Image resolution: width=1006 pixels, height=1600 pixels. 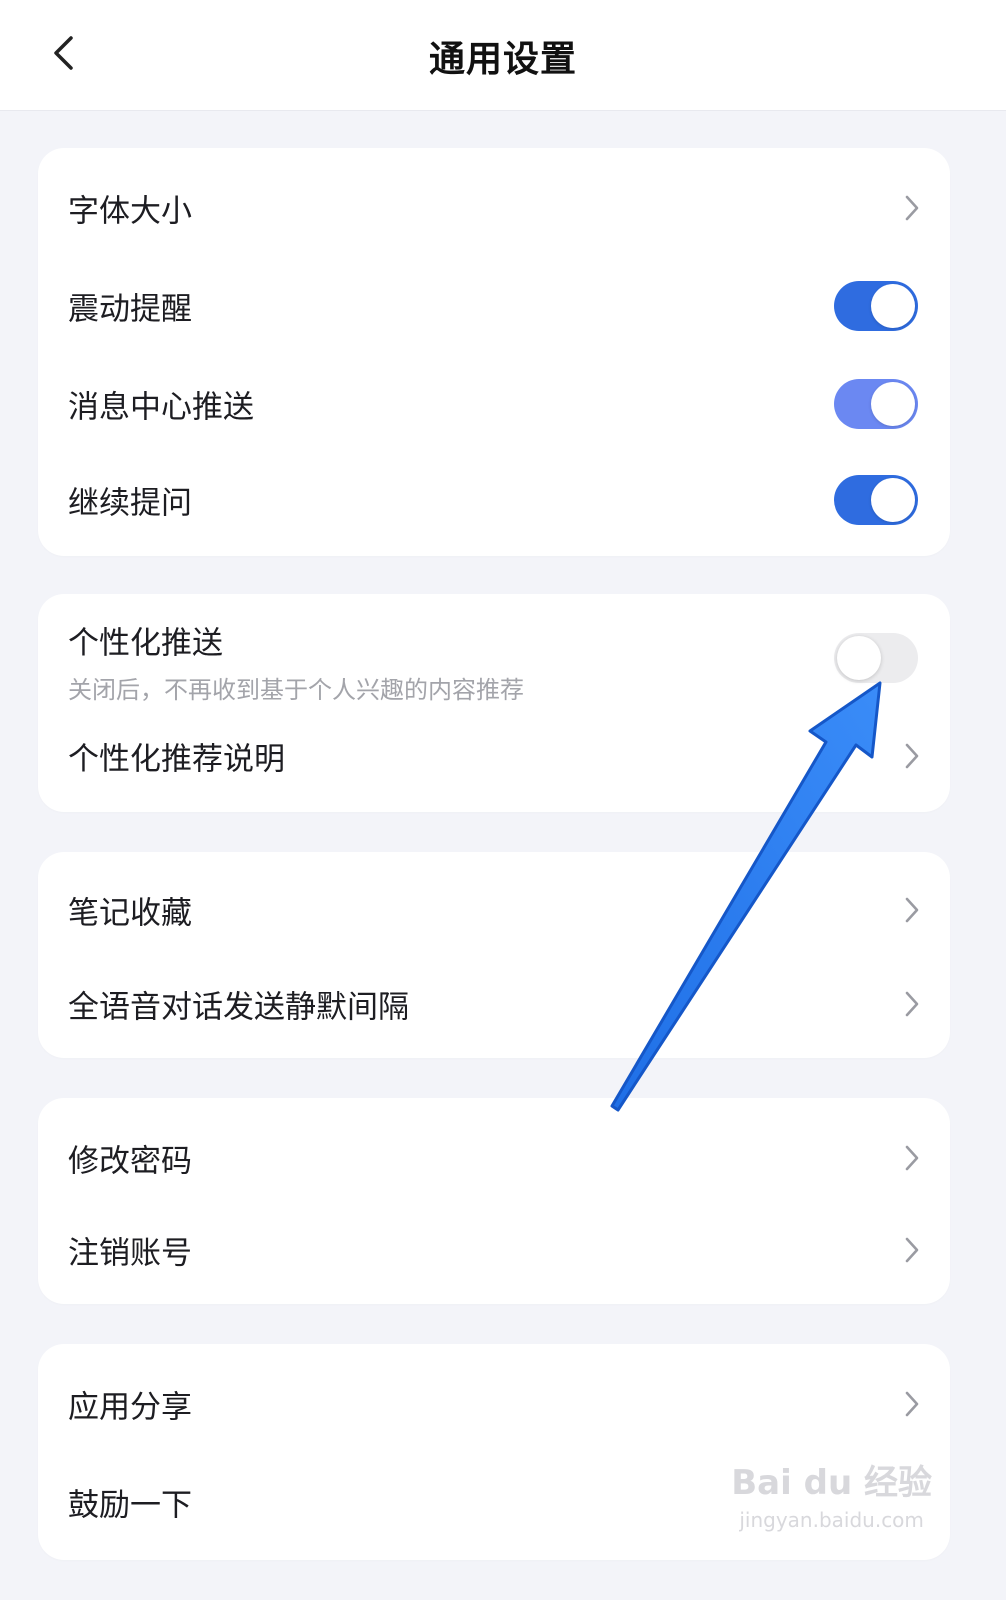 I want to click on settings-card-account: 修改密码 注销账号, so click(x=494, y=1201).